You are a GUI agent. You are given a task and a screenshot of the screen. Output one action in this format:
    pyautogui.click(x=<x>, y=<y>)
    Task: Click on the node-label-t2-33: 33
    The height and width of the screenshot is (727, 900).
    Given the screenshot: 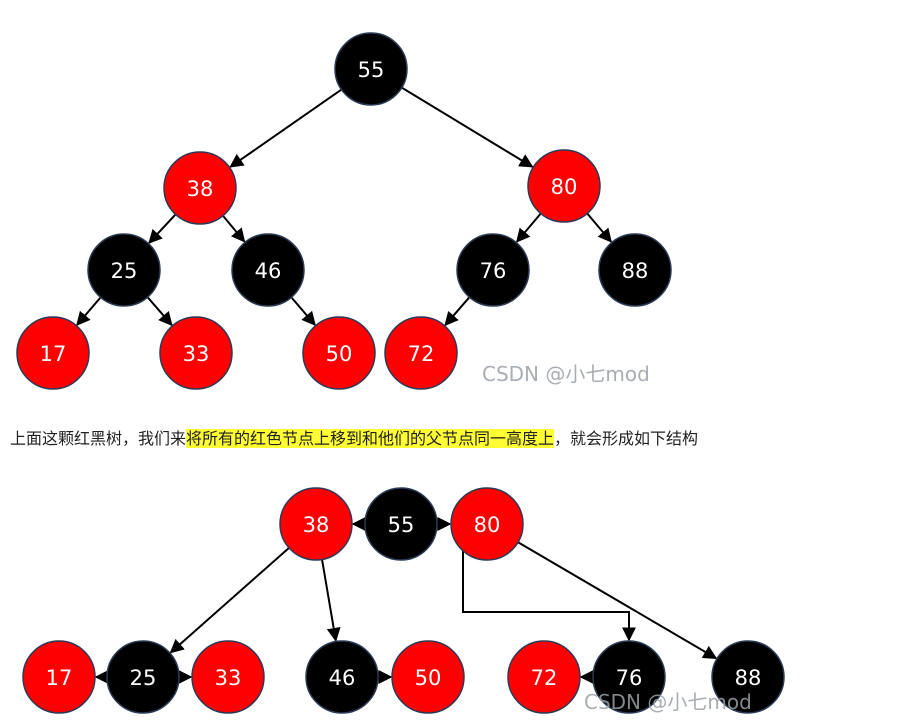 What is the action you would take?
    pyautogui.click(x=228, y=678)
    